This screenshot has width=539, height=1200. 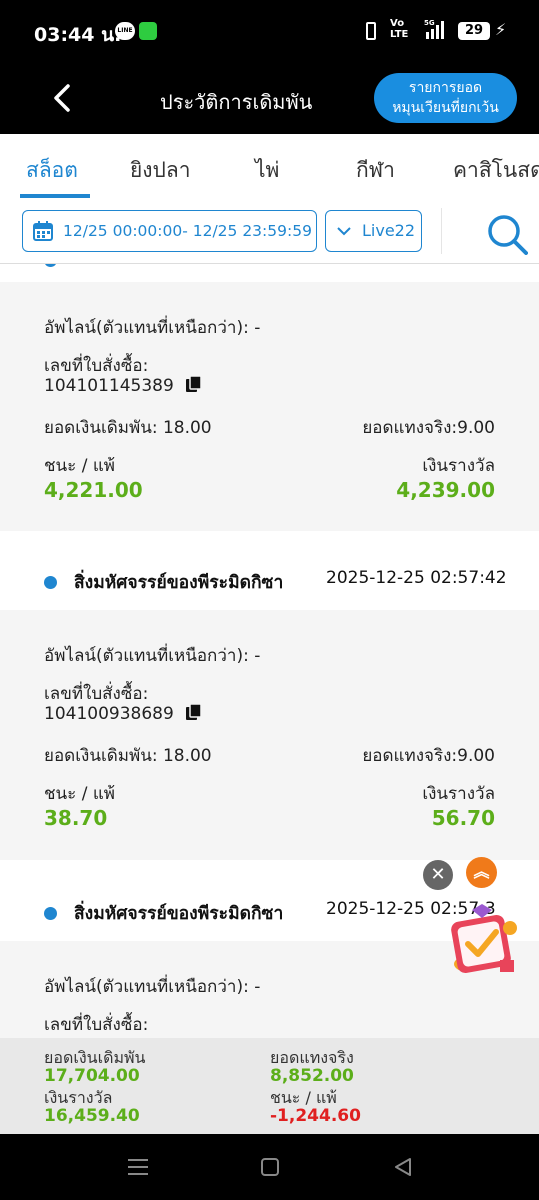 What do you see at coordinates (109, 386) in the screenshot?
I see `order-id-value: 104101145389` at bounding box center [109, 386].